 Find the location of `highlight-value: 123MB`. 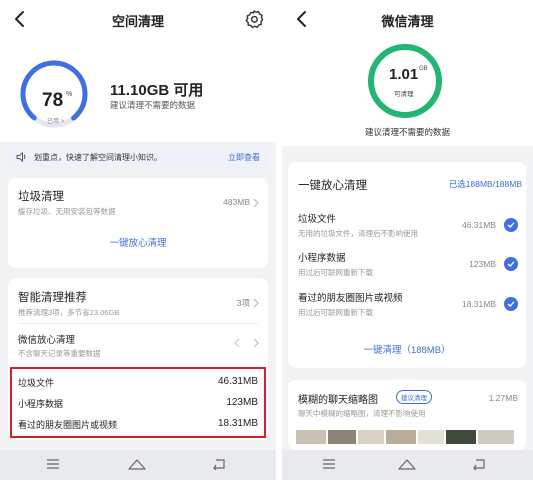

highlight-value: 123MB is located at coordinates (242, 402).